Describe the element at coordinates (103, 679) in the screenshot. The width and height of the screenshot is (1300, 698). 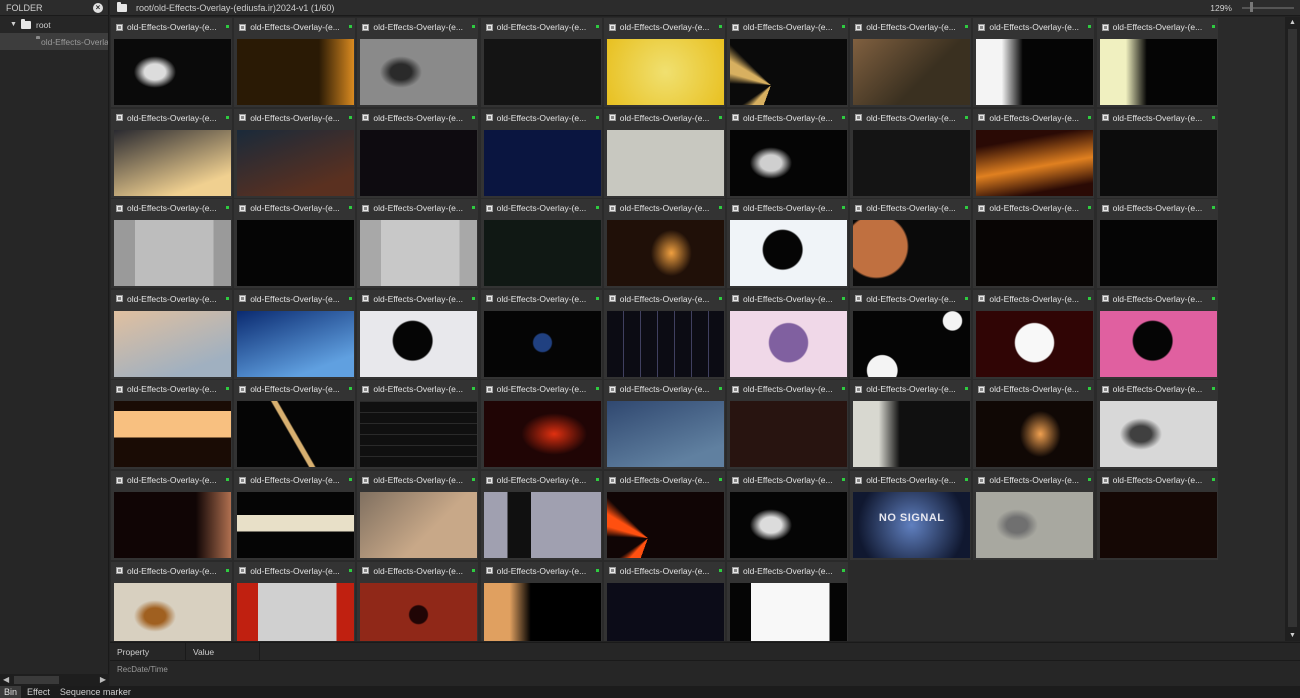
I see `scroll-right-icon: ▶` at that location.